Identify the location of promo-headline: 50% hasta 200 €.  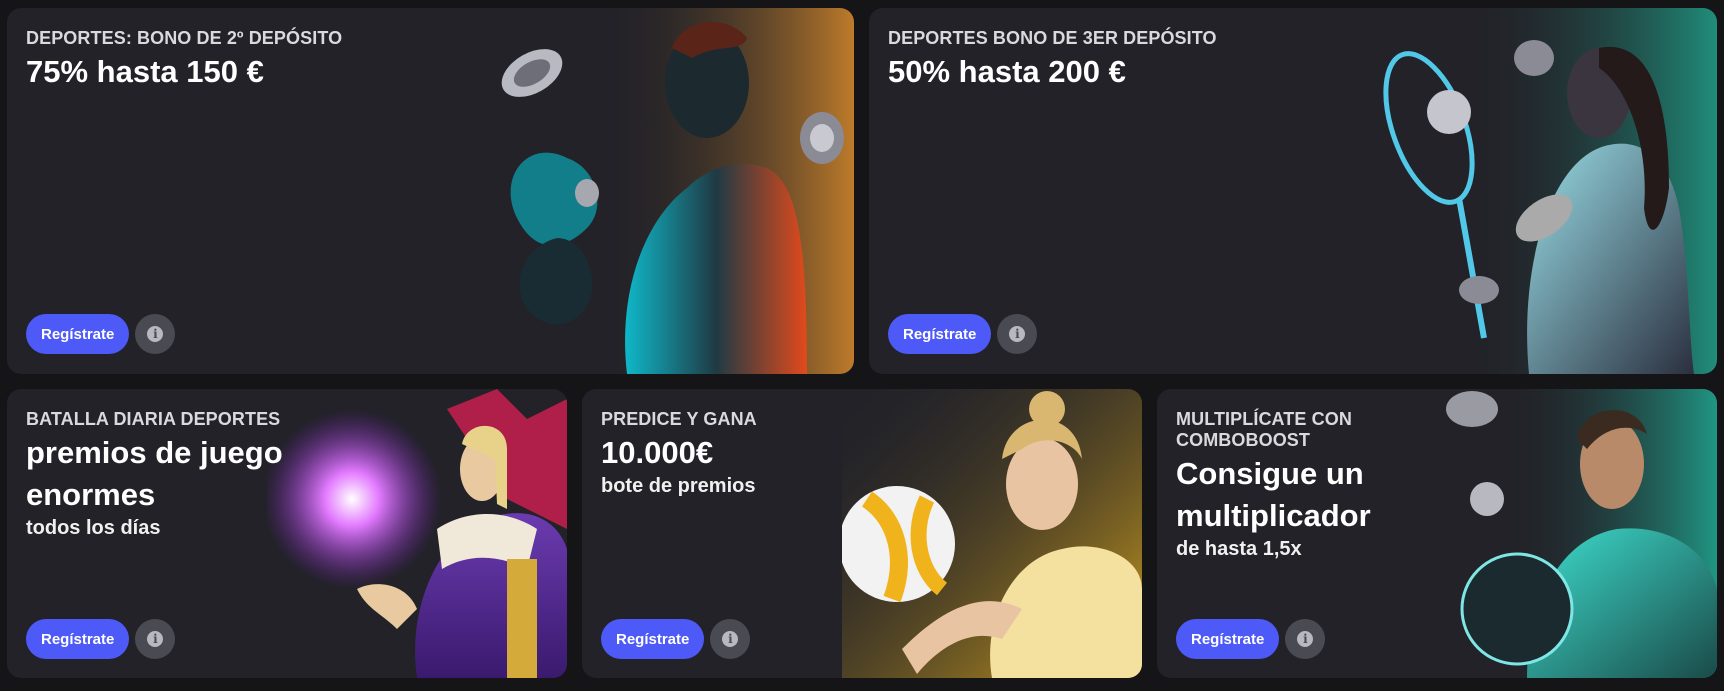
(1007, 71).